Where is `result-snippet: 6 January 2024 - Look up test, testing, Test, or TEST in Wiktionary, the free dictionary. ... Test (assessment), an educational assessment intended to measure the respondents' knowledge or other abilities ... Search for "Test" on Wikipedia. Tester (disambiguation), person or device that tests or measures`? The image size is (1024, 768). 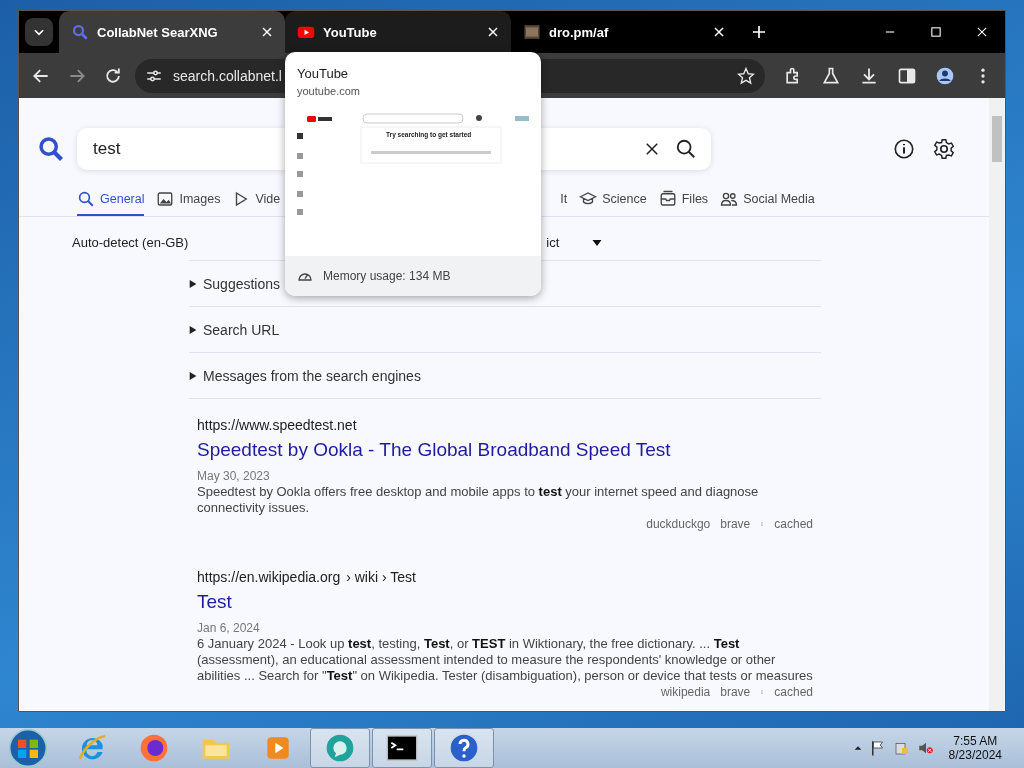 result-snippet: 6 January 2024 - Look up test, testing, Test, or TEST in Wiktionary, the free dictionary. ... Test (assessment), an educational assessment intended to measure the respondents' knowledge or other abilities ... Search for "Test" on Wikipedia. Tester (disambiguation), person or device that tests or measures is located at coordinates (505, 660).